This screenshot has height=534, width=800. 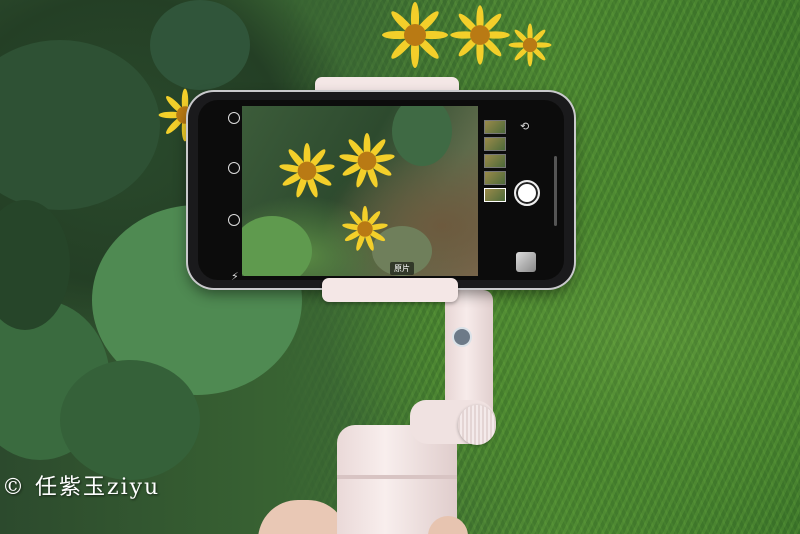 I want to click on timer-icon, so click(x=234, y=168).